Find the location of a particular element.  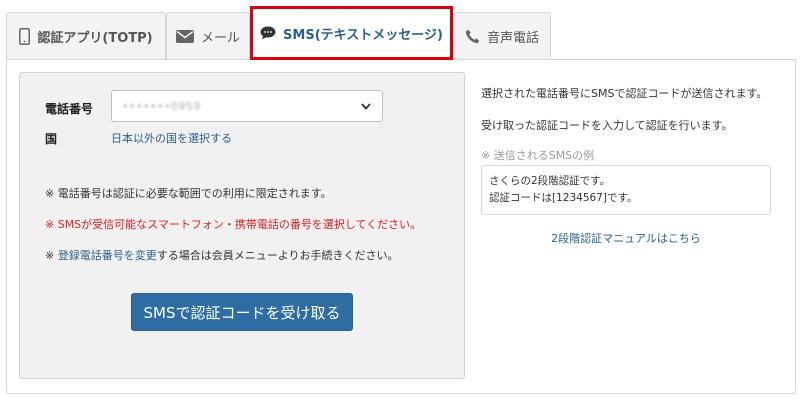

two-factor-manual-link: 2段階認証マニュアルはこちら is located at coordinates (626, 238).